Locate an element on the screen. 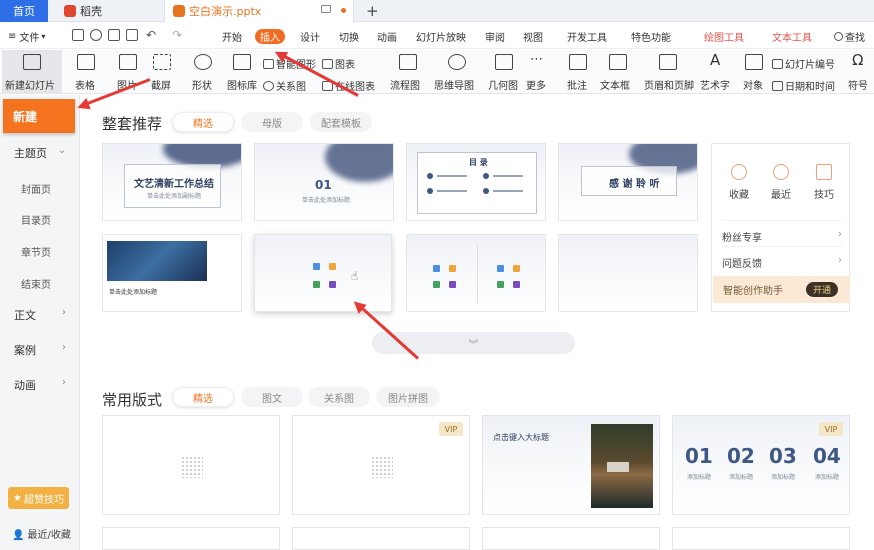 The width and height of the screenshot is (874, 550). filter-pill-relation: 关系图 is located at coordinates (339, 397).